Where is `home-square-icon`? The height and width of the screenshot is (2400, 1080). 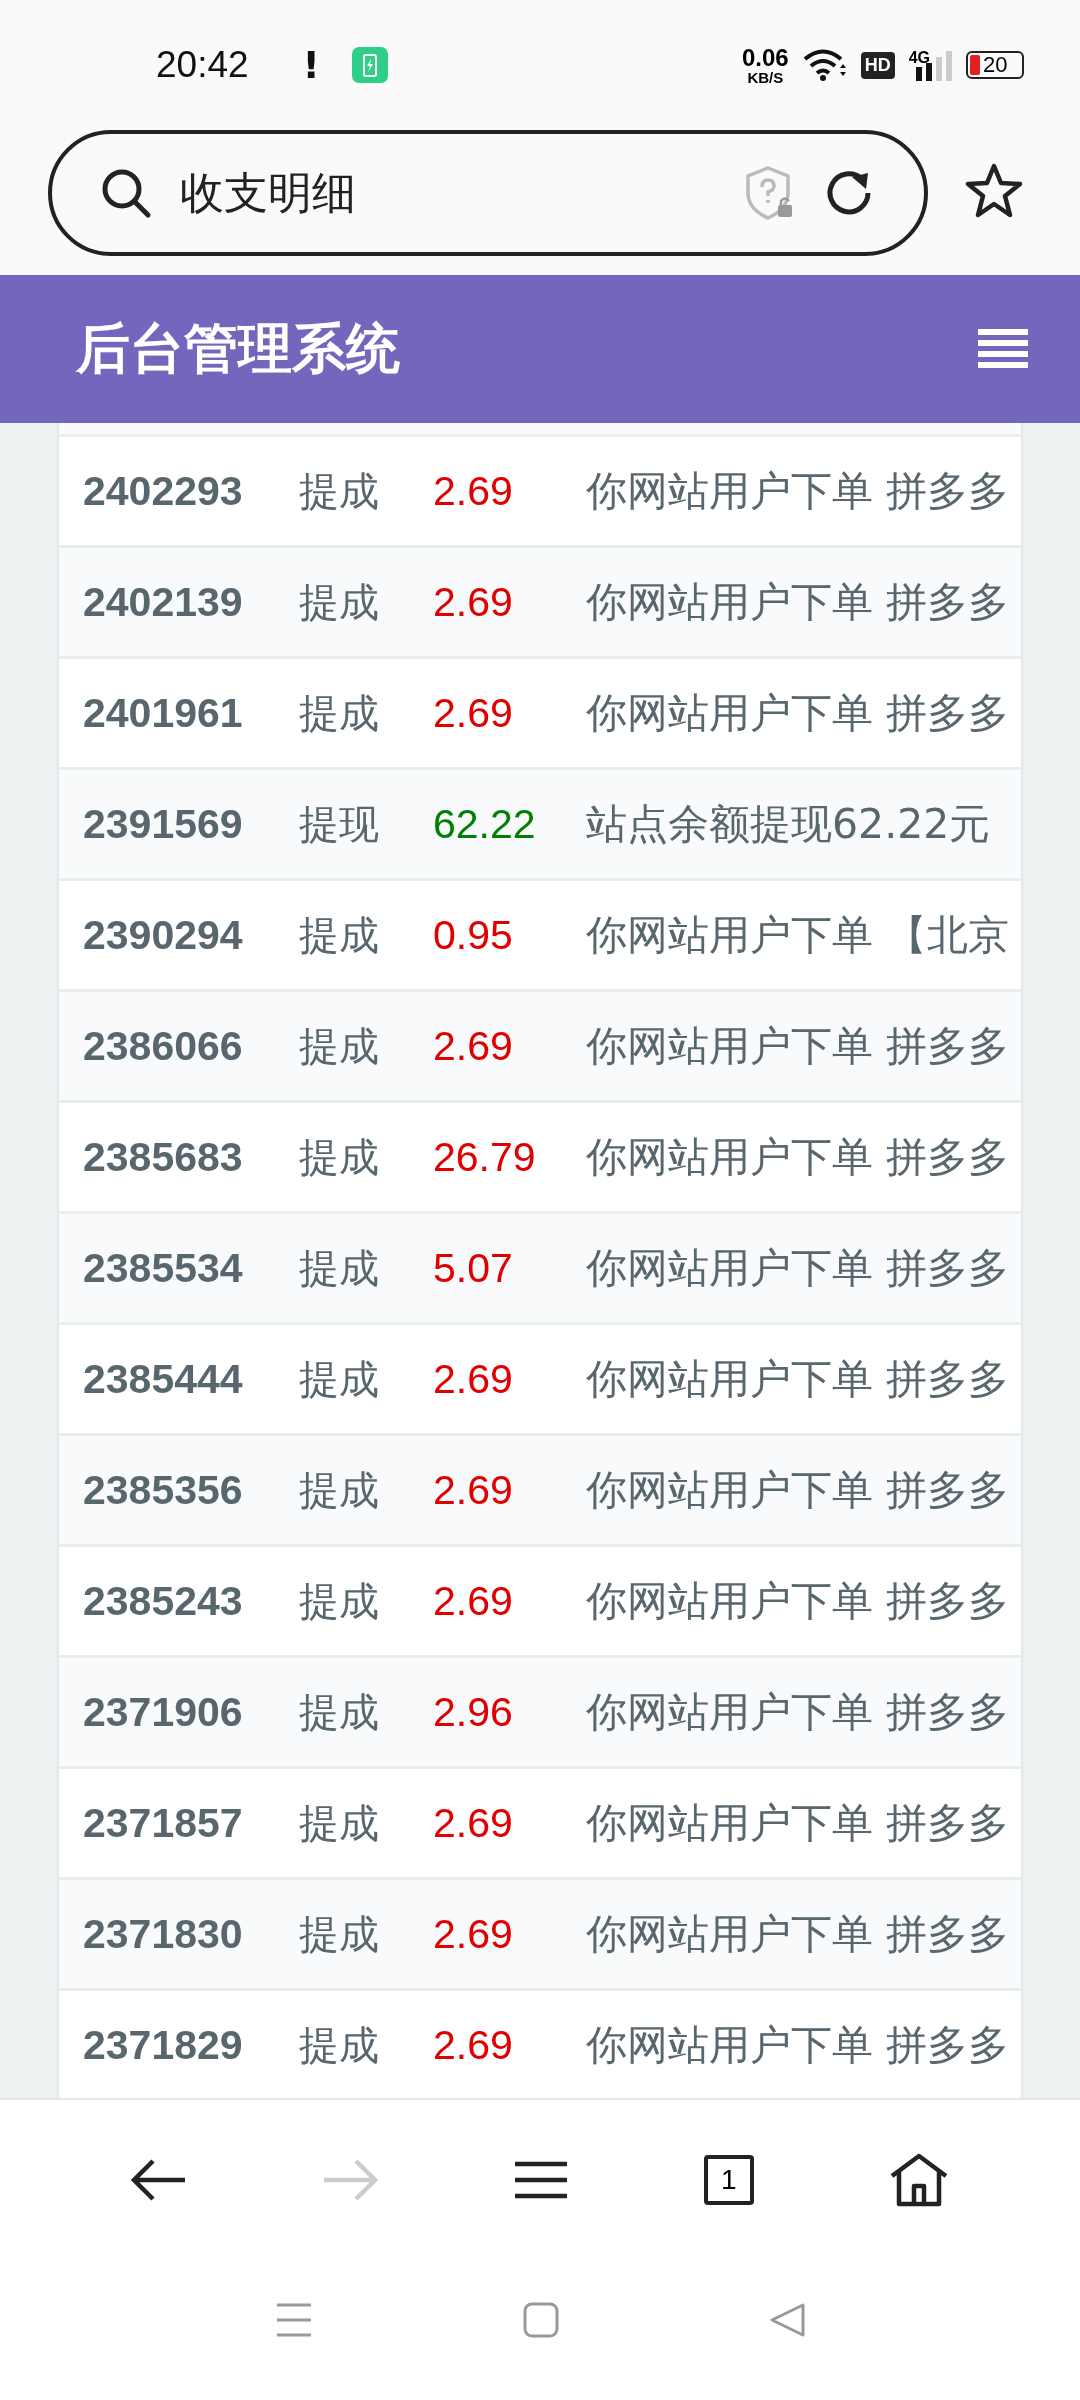
home-square-icon is located at coordinates (541, 2320).